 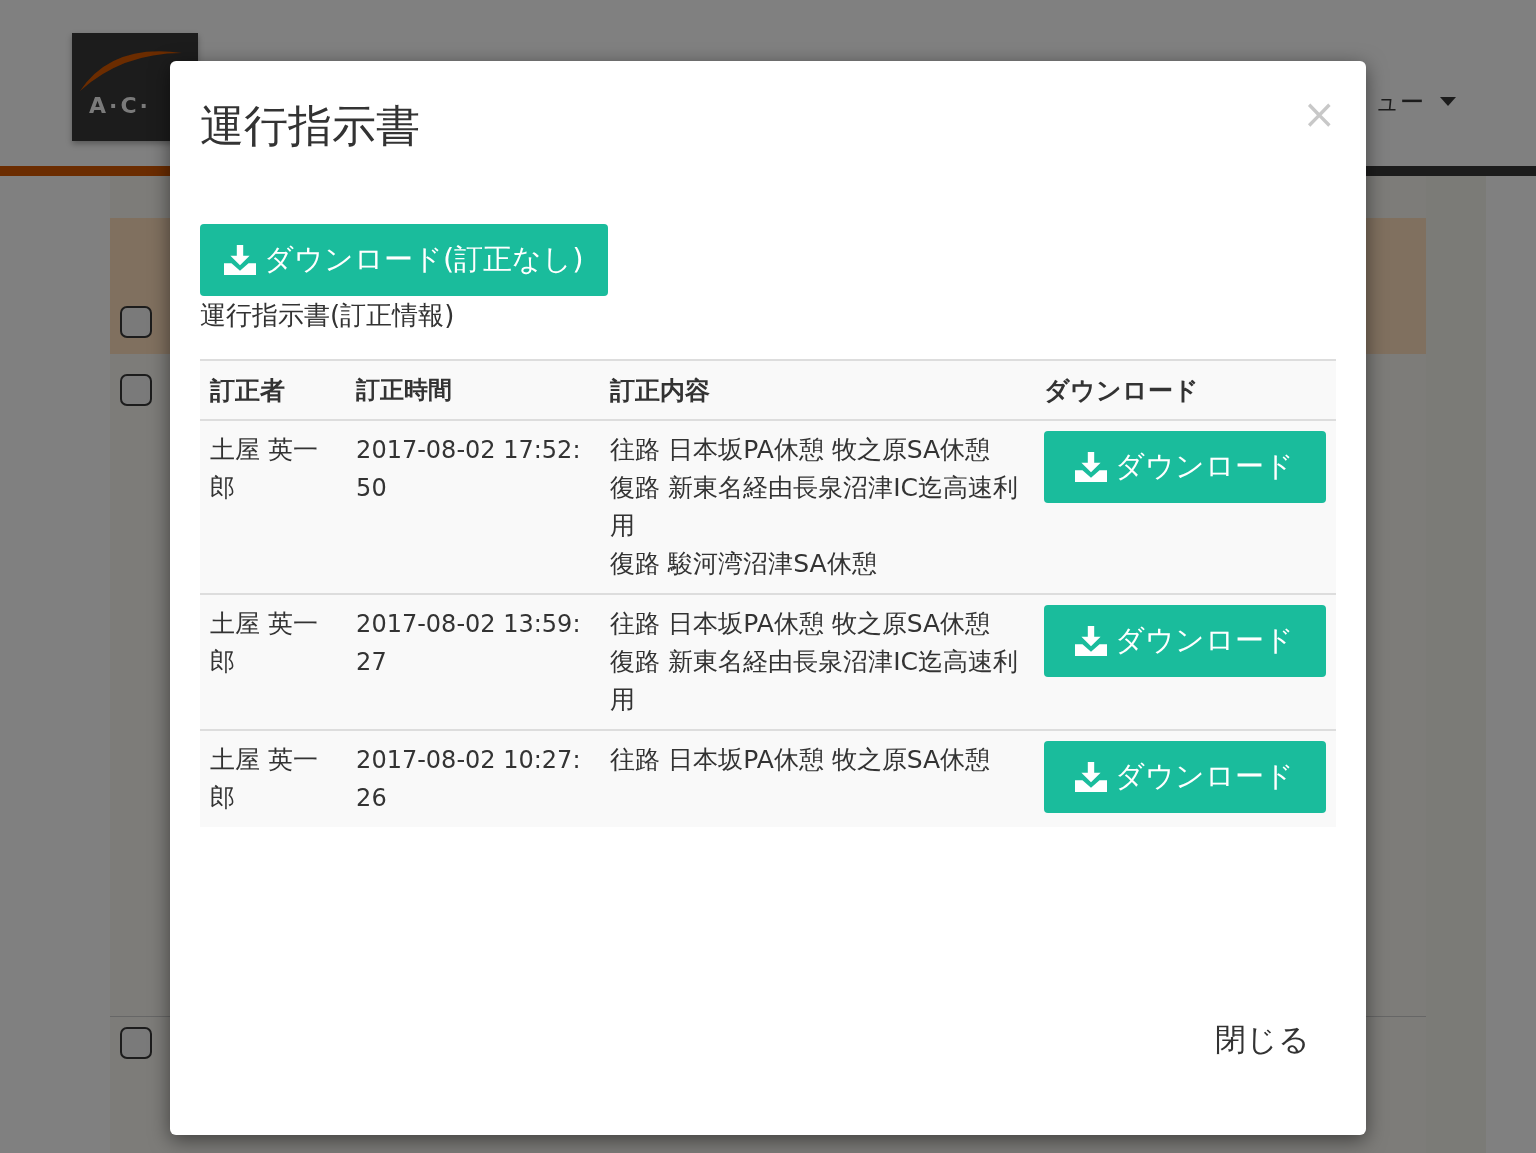 What do you see at coordinates (817, 778) in the screenshot?
I see `table-cell: 往路 日本坂PA休憩 牧之原SA休憩` at bounding box center [817, 778].